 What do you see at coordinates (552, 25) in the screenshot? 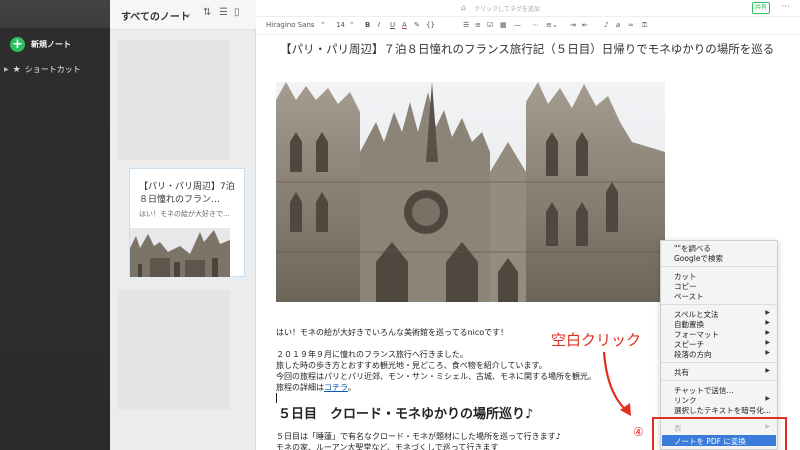
I see `align-icon: ≡⌄` at bounding box center [552, 25].